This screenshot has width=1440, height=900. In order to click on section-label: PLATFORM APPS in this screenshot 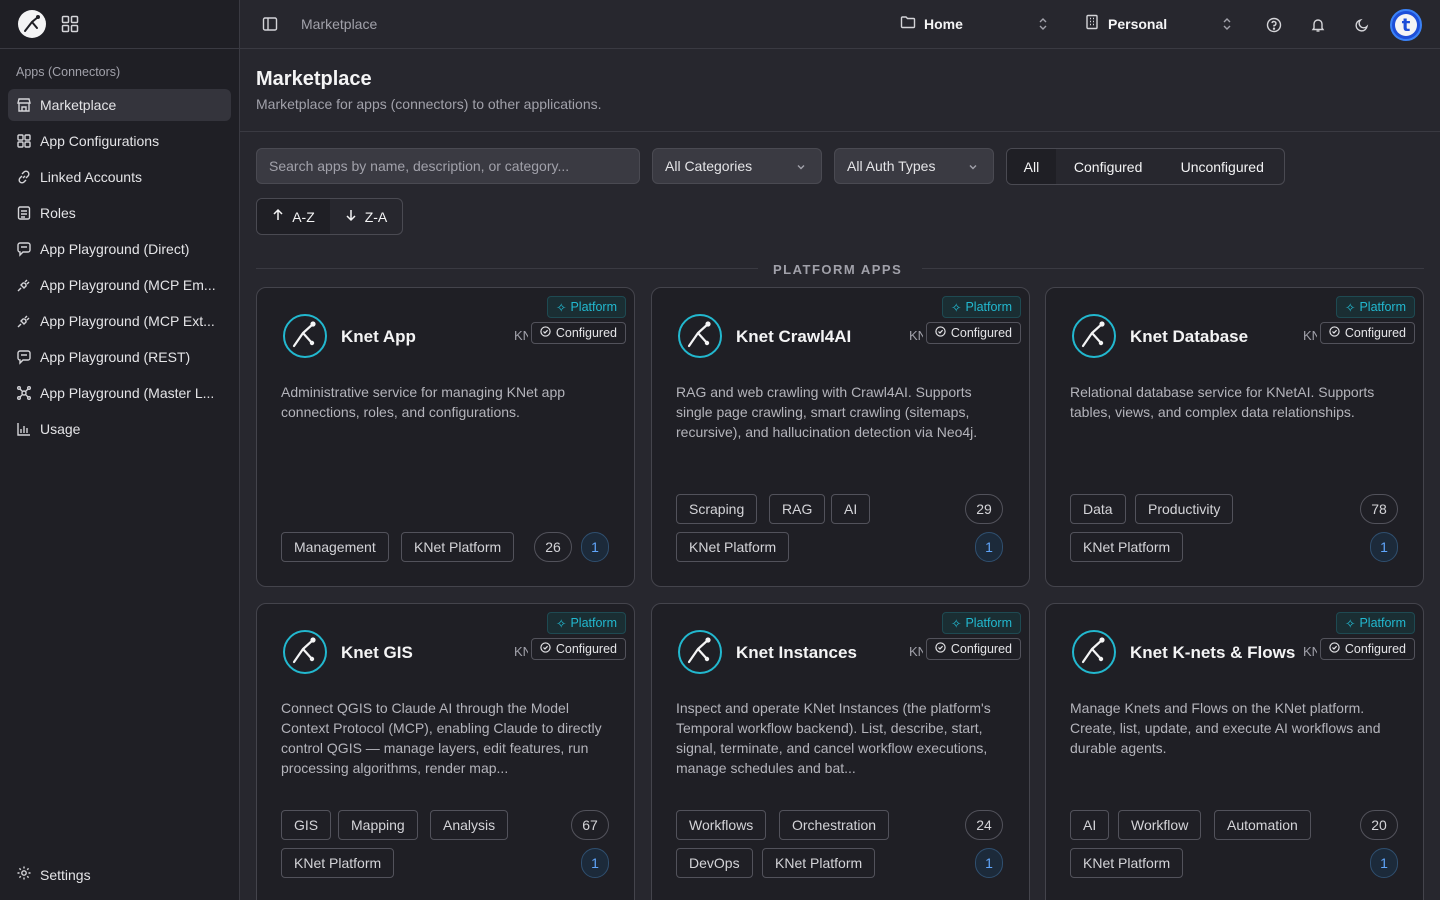, I will do `click(838, 269)`.